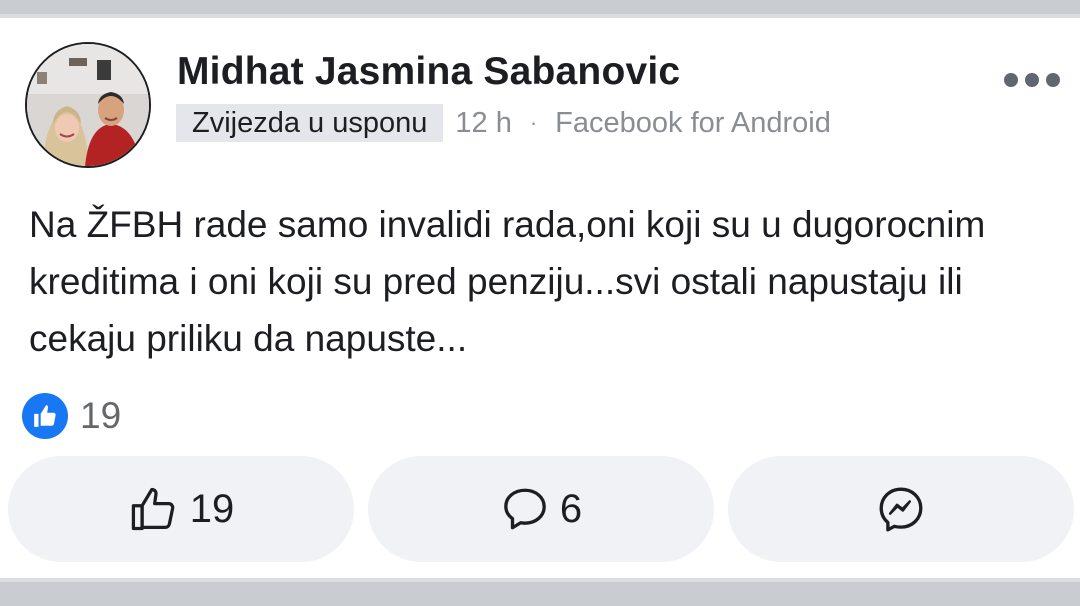  I want to click on more-options-button, so click(1032, 80).